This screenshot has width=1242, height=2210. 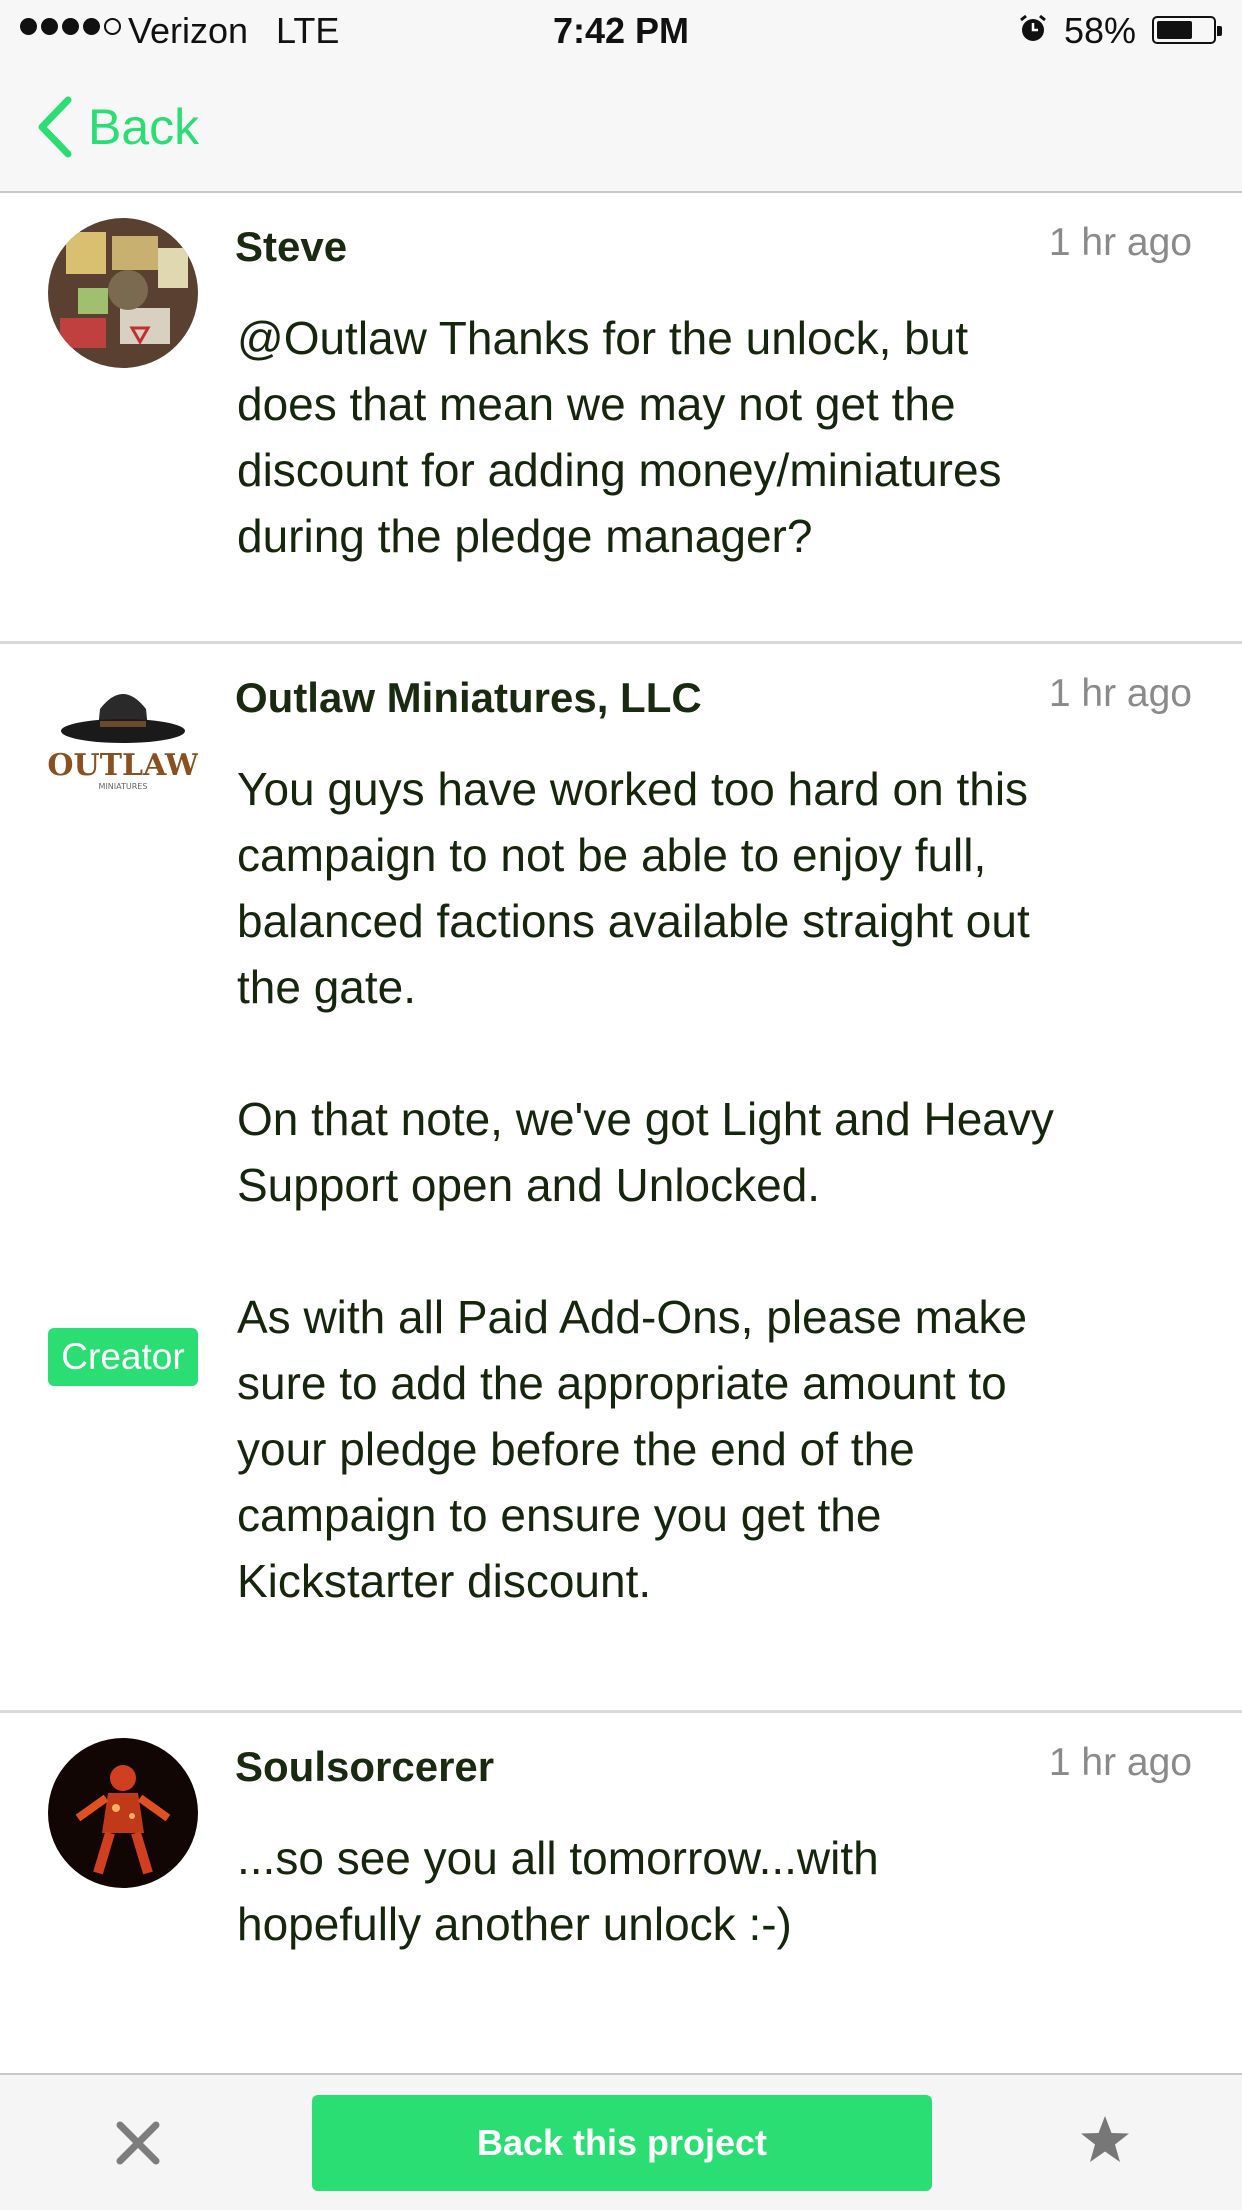 I want to click on battery-percent: 58%, so click(x=1100, y=30).